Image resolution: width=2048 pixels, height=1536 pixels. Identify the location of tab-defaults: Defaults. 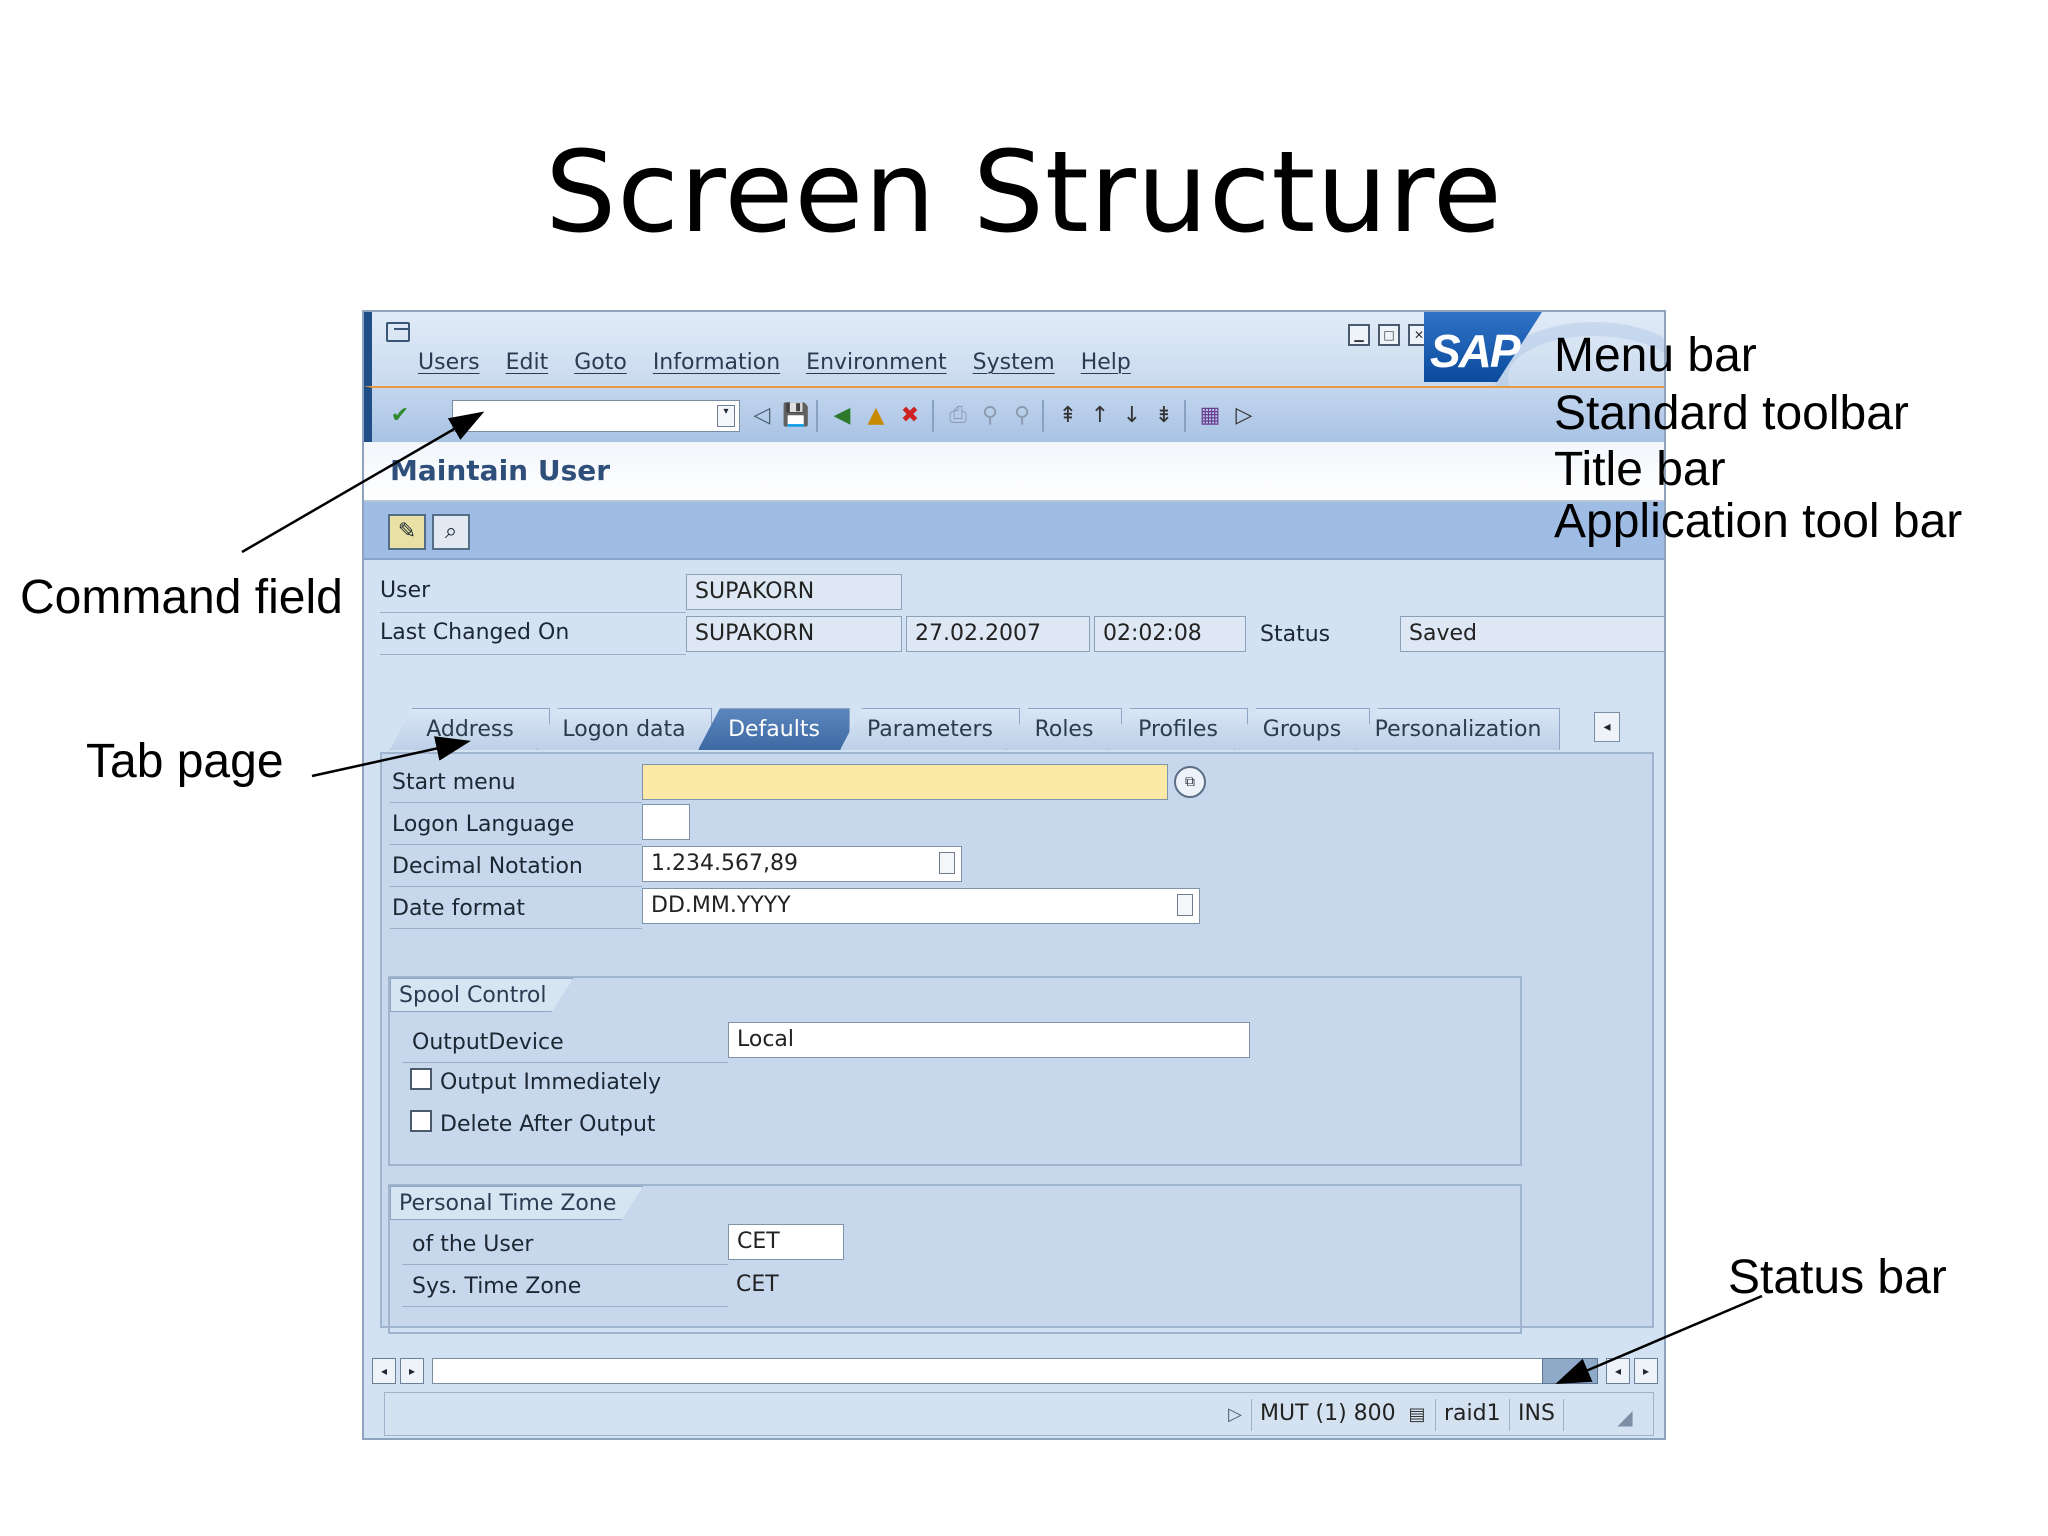
(774, 729).